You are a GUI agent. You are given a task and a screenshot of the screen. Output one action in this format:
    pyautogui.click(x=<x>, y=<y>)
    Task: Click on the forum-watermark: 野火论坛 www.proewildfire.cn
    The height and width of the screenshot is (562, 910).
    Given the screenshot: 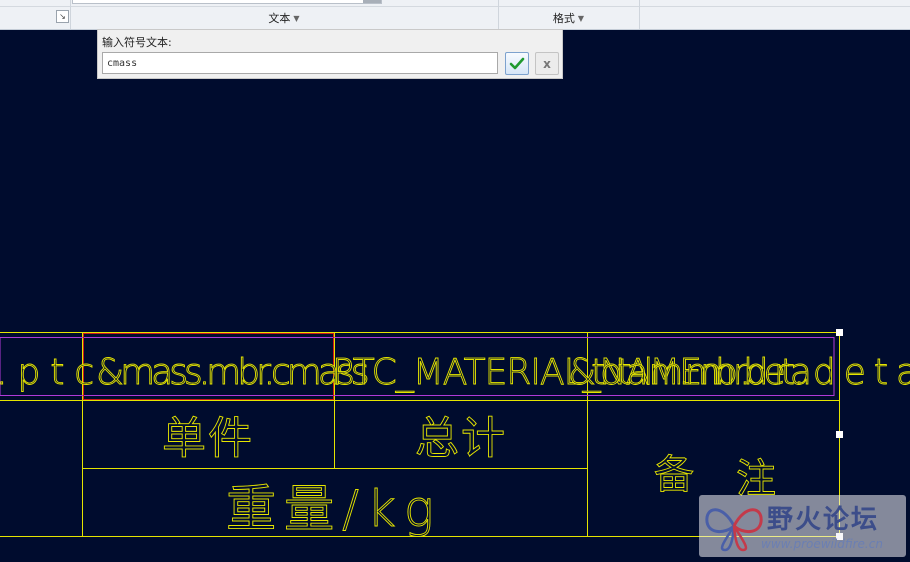 What is the action you would take?
    pyautogui.click(x=802, y=526)
    